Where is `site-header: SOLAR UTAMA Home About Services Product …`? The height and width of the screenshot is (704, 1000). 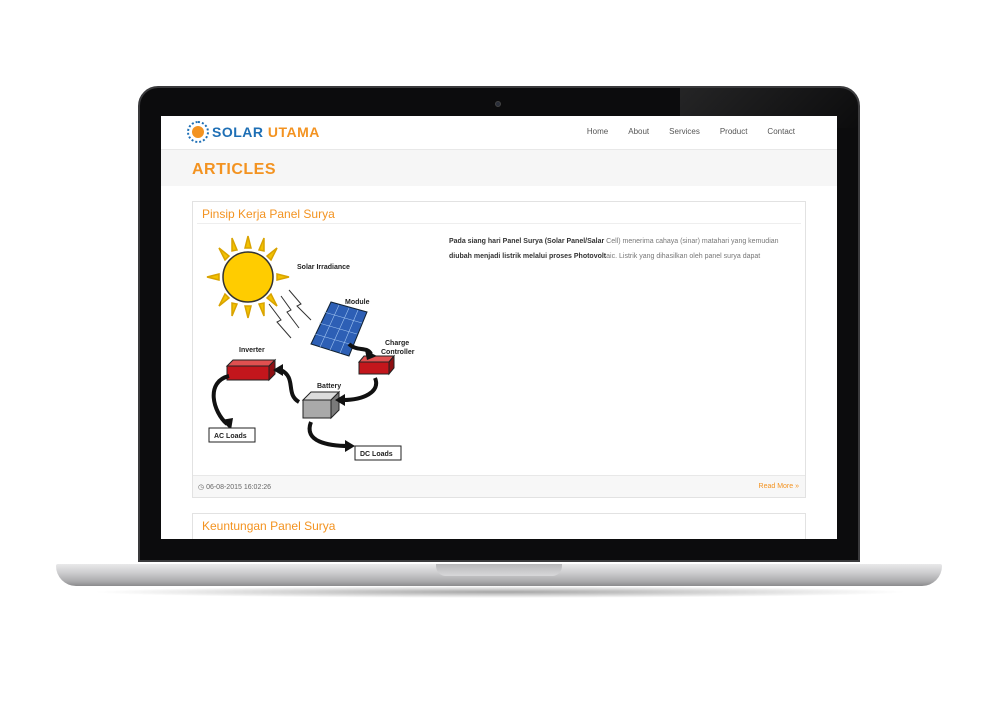 site-header: SOLAR UTAMA Home About Services Product … is located at coordinates (499, 133).